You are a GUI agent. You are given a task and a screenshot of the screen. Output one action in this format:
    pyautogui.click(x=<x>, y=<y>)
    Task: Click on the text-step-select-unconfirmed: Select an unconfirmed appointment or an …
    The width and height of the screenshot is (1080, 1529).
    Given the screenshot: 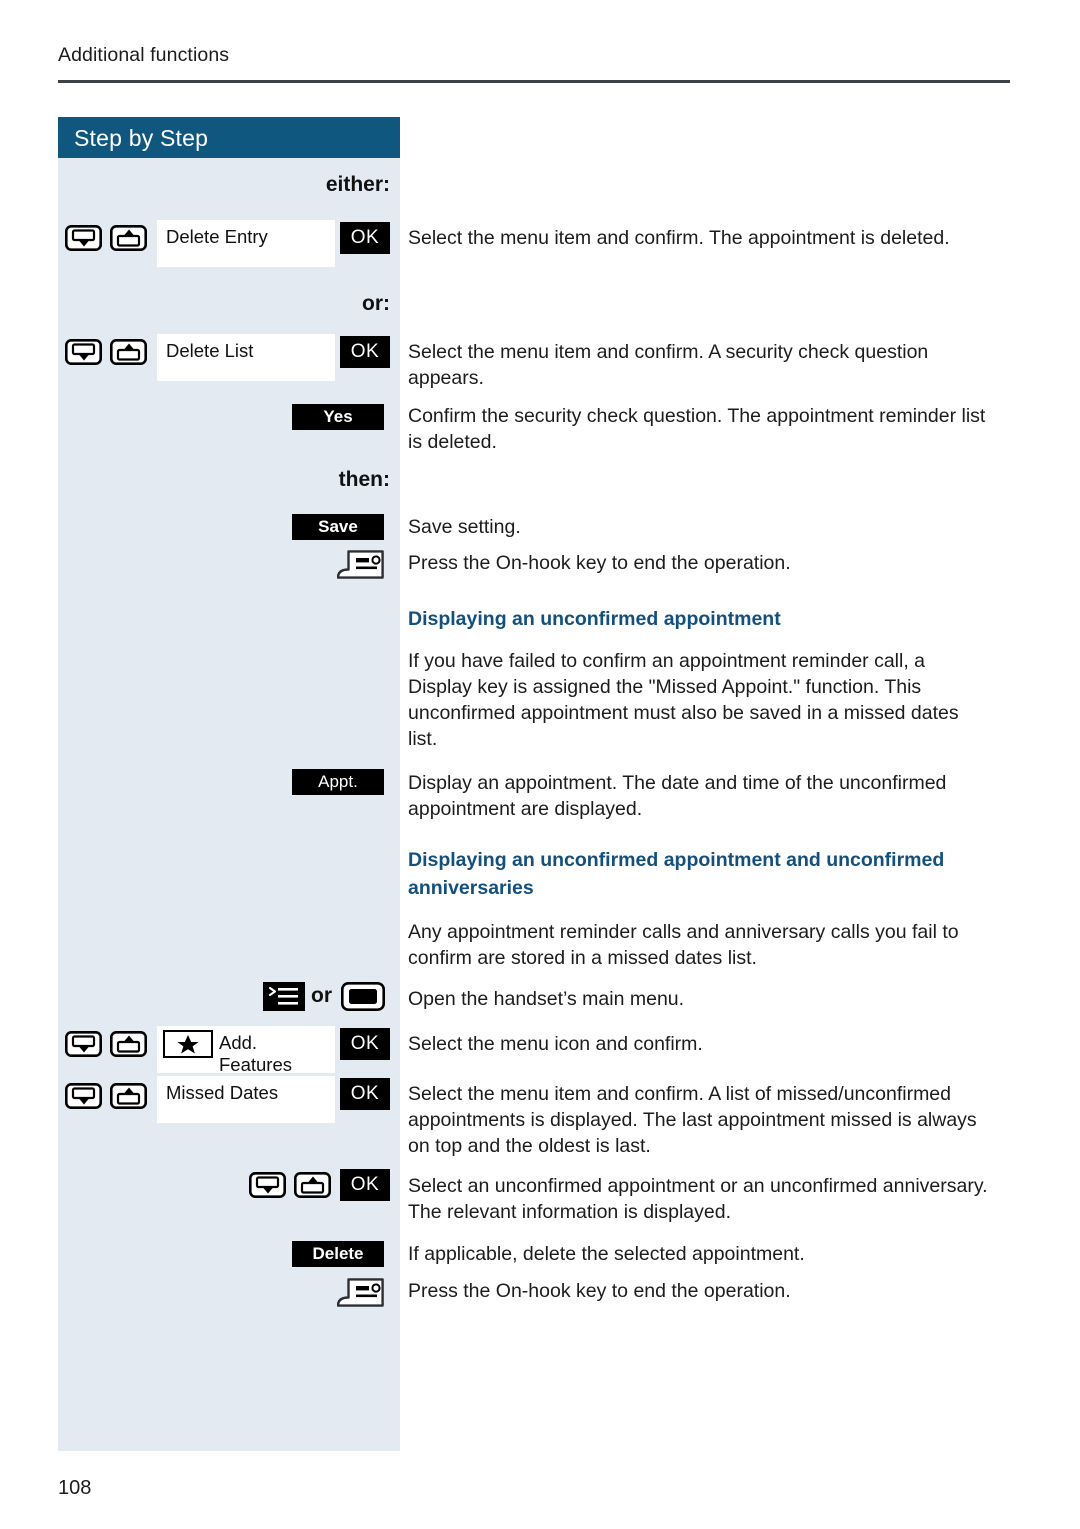 What is the action you would take?
    pyautogui.click(x=698, y=1199)
    